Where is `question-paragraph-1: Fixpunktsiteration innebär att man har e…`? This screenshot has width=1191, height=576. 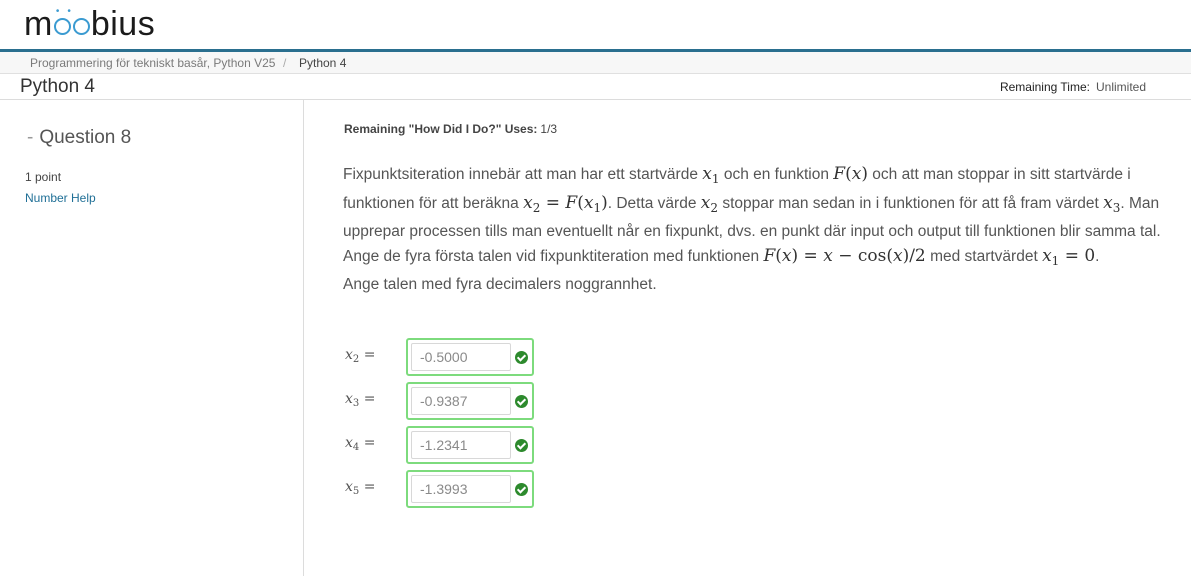
question-paragraph-1: Fixpunktsiteration innebär att man har e… is located at coordinates (761, 203).